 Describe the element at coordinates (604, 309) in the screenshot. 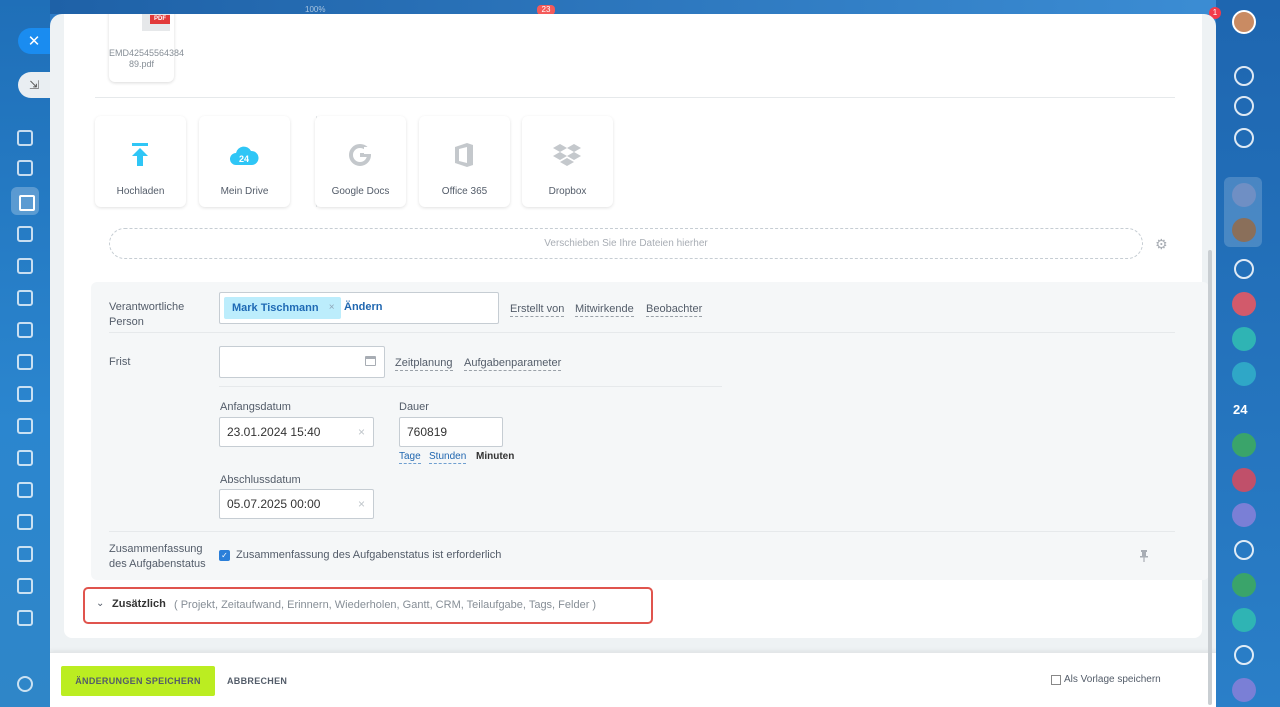

I see `participants-link: Mitwirkende` at that location.